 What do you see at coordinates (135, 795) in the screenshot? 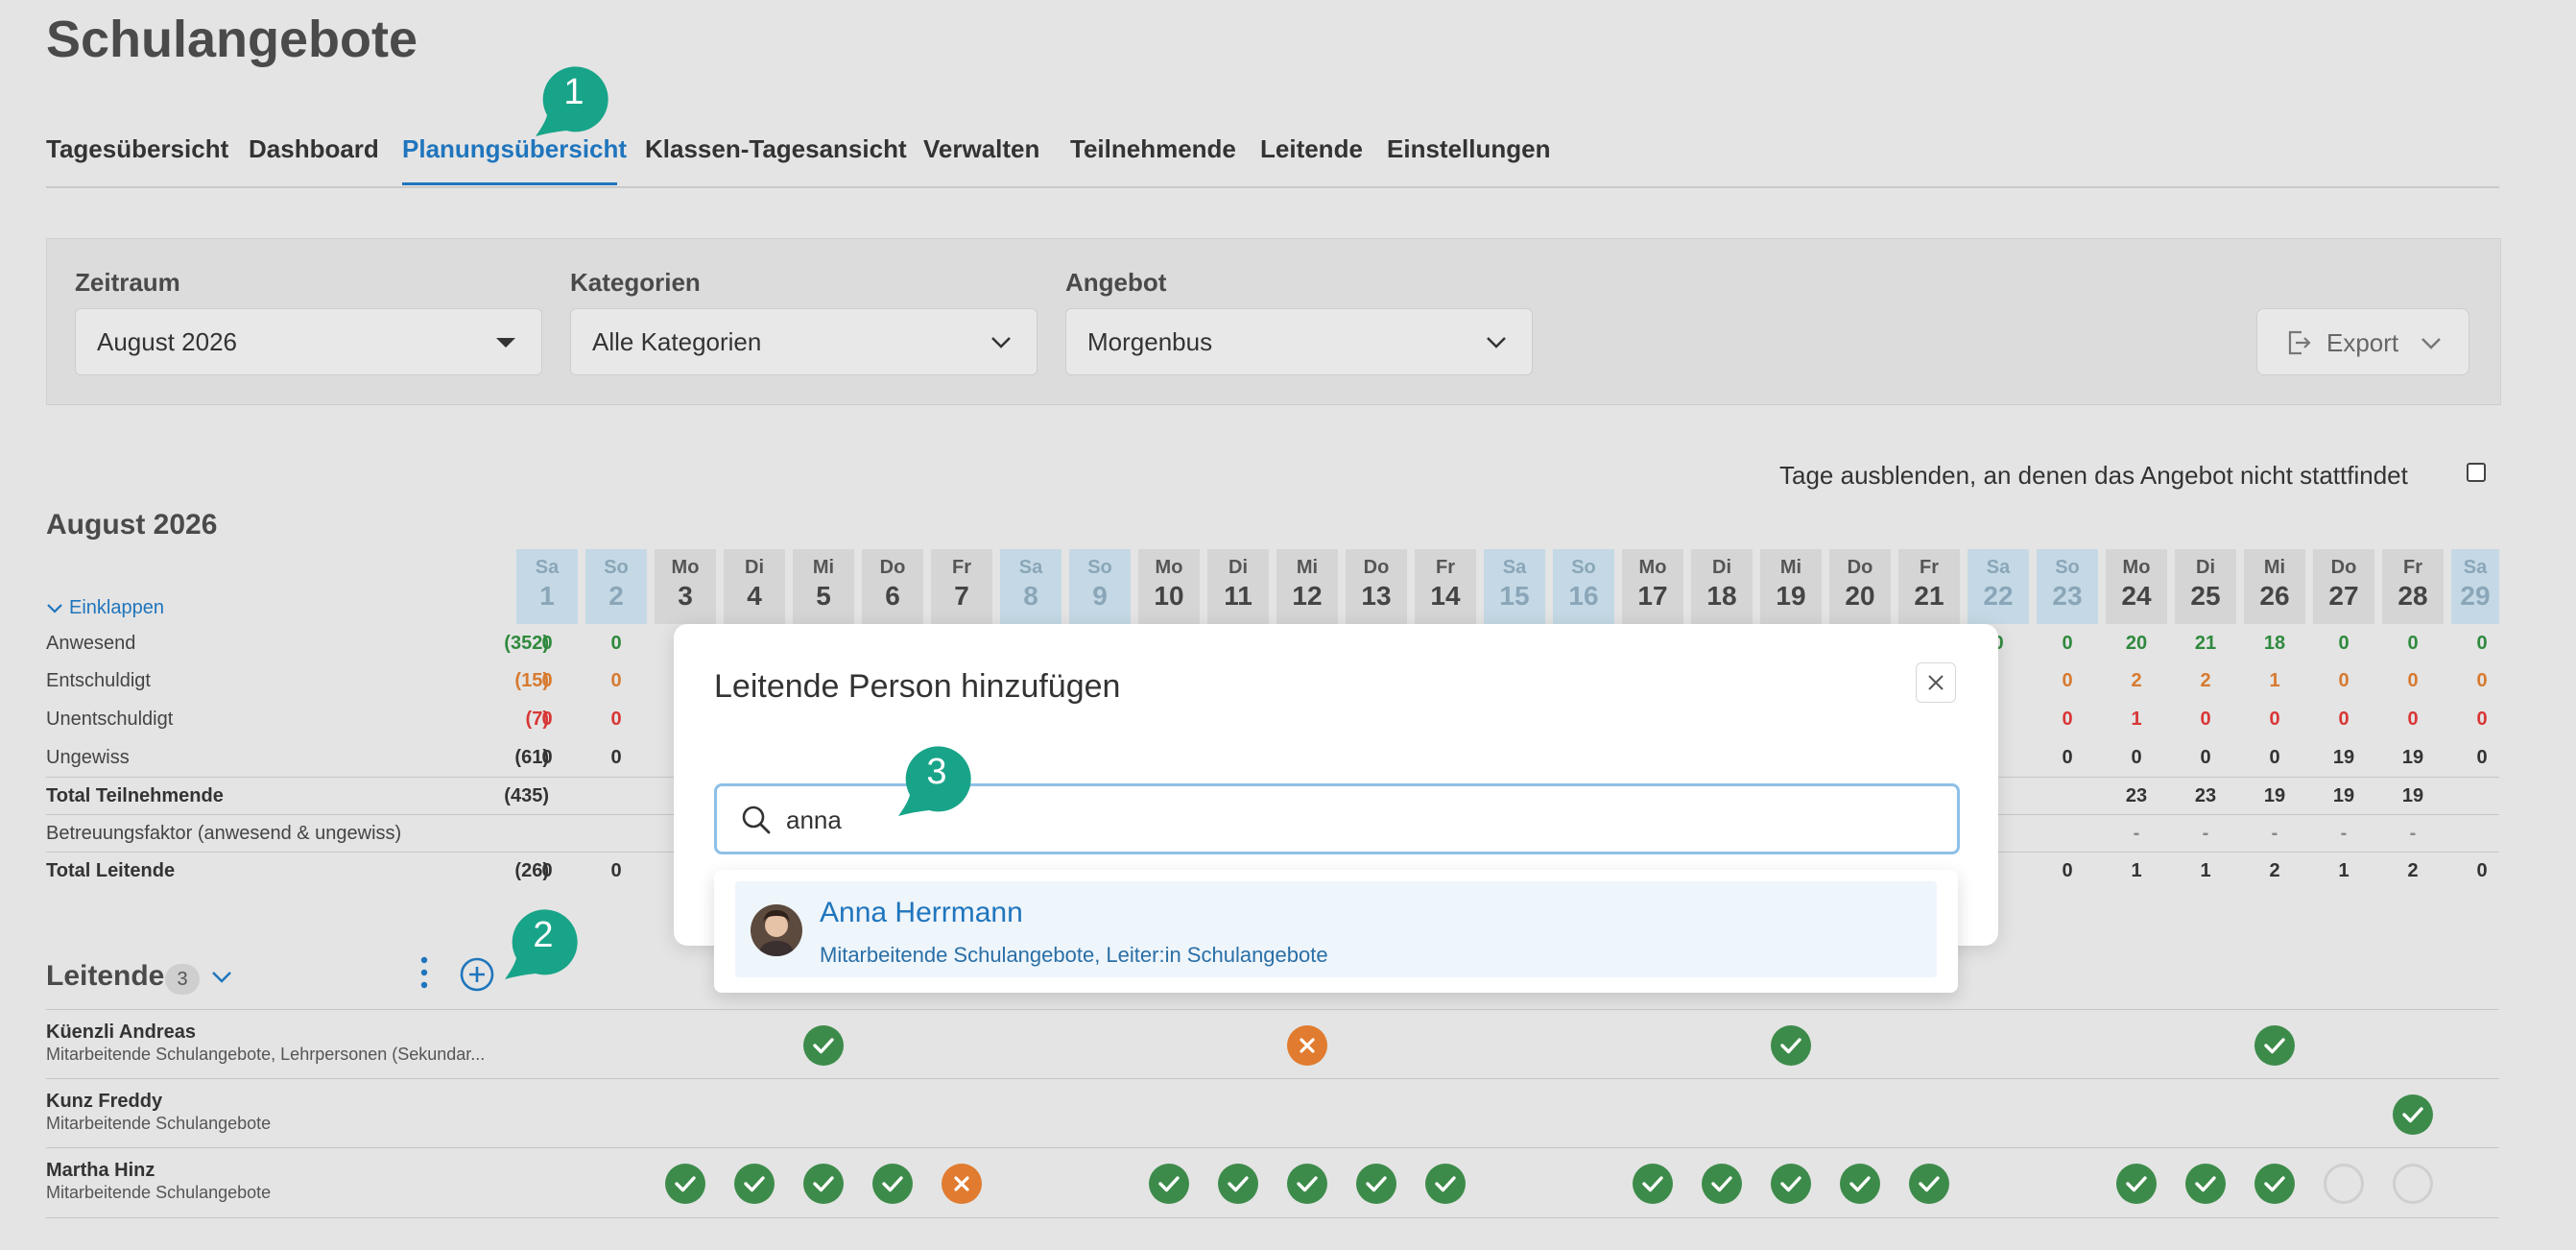
I see `stats-row-label: Total Teilnehmende` at bounding box center [135, 795].